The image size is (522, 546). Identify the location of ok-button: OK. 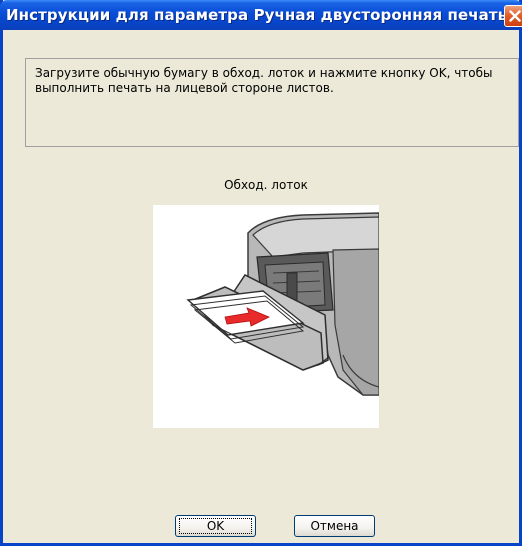
(215, 526).